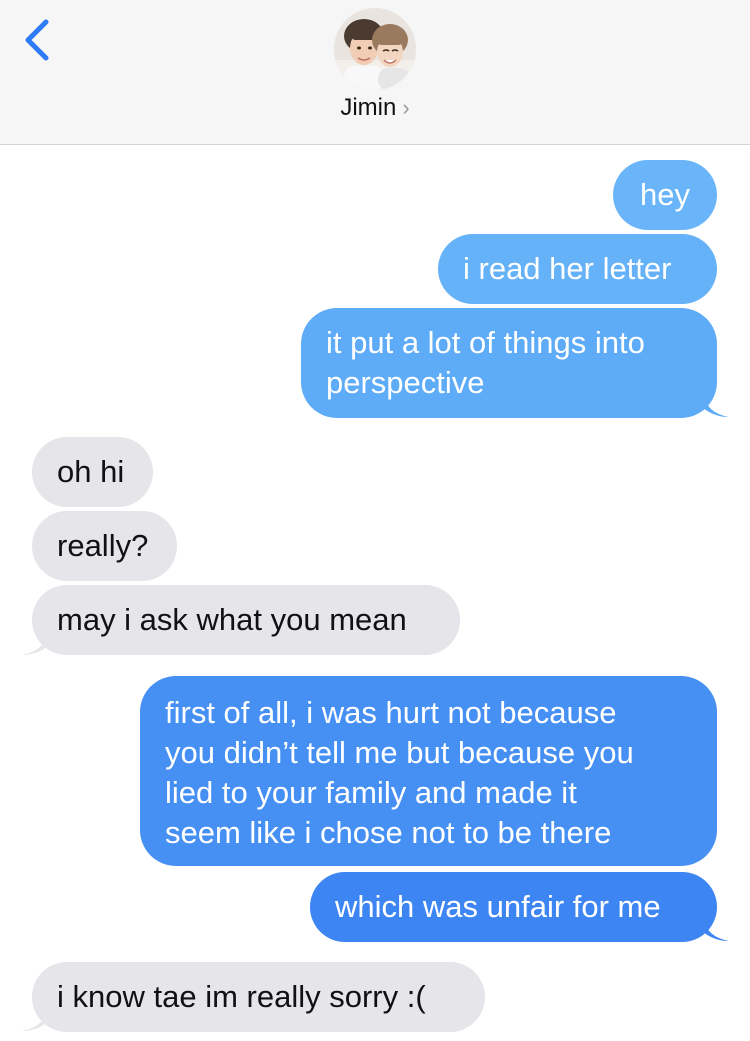 The height and width of the screenshot is (1041, 750). Describe the element at coordinates (368, 107) in the screenshot. I see `contact-name: Jimin` at that location.